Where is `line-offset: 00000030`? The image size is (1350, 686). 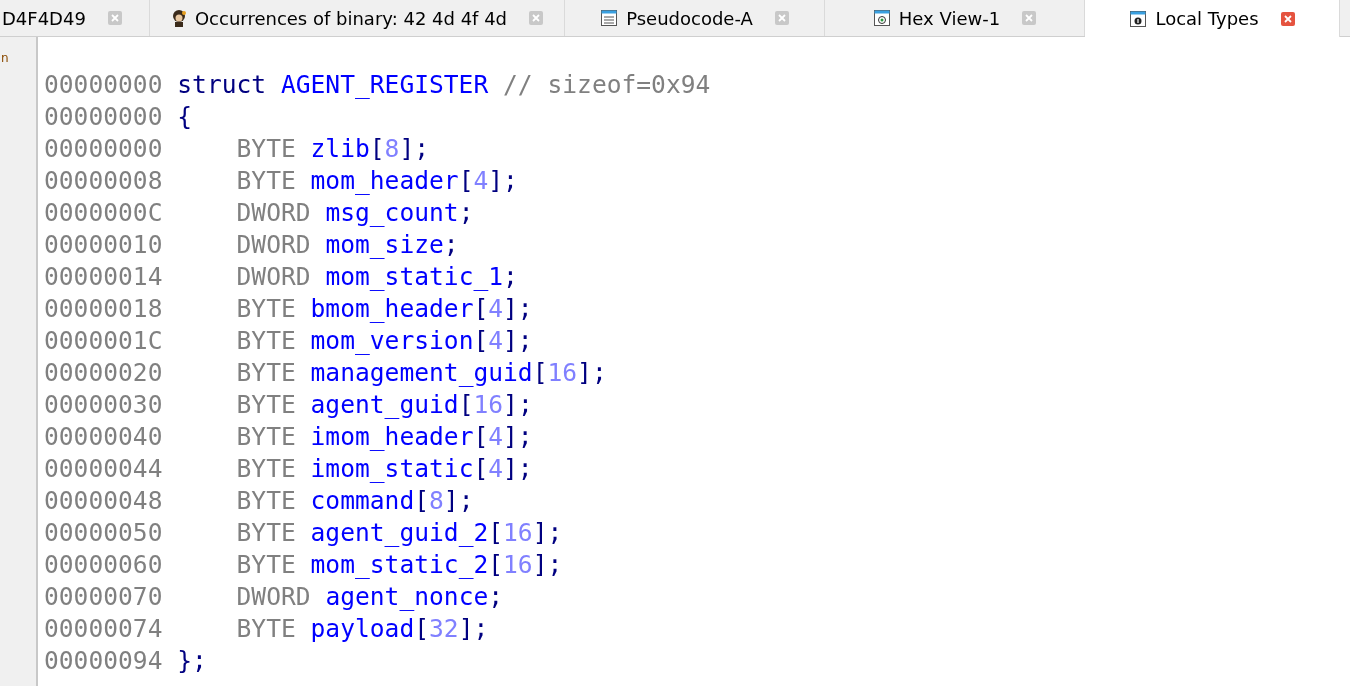
line-offset: 00000030 is located at coordinates (103, 405).